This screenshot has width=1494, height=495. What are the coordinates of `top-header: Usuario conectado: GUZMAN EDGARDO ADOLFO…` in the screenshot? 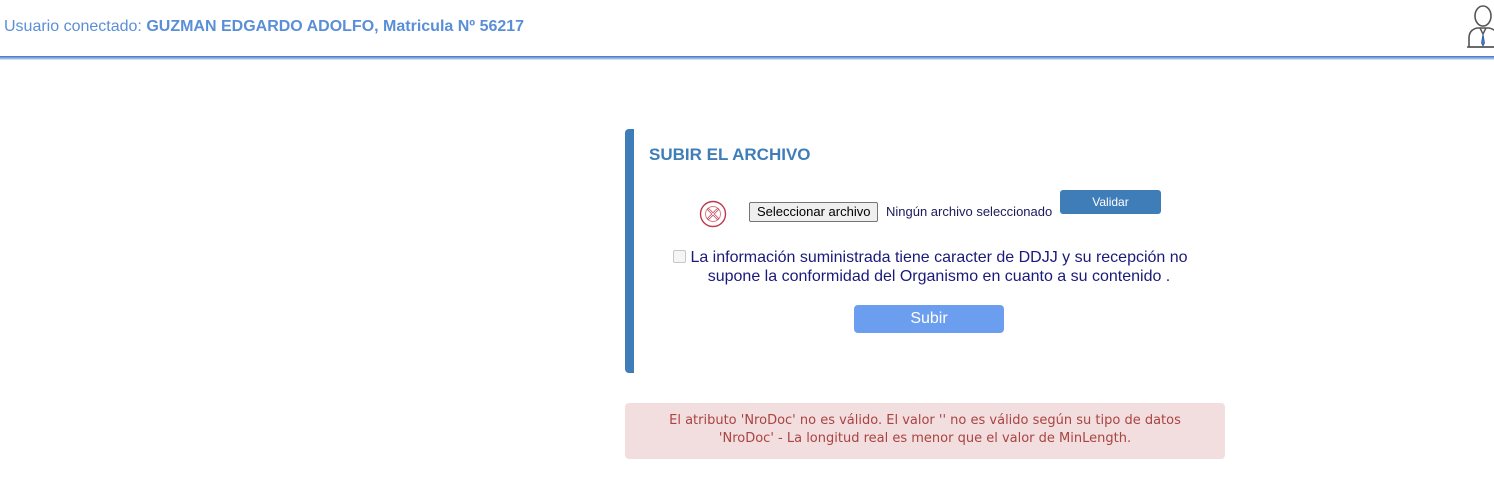 It's located at (747, 28).